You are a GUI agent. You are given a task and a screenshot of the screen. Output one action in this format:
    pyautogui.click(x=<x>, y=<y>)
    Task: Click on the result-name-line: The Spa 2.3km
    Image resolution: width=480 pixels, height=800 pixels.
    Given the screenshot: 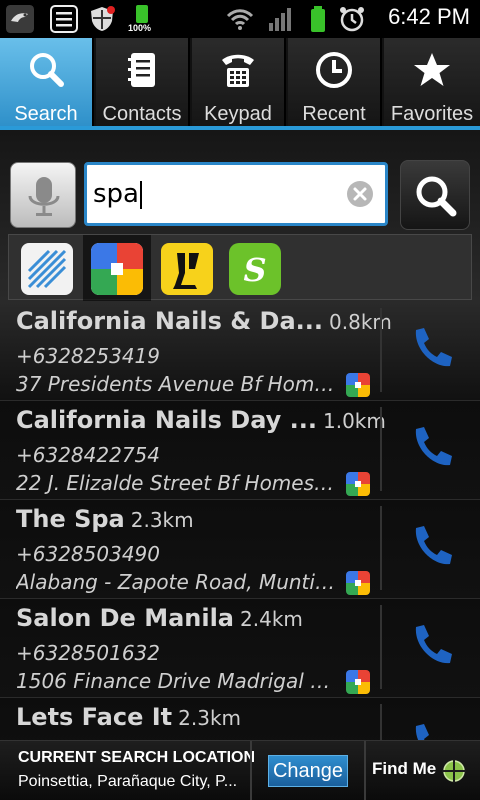 What is the action you would take?
    pyautogui.click(x=105, y=519)
    